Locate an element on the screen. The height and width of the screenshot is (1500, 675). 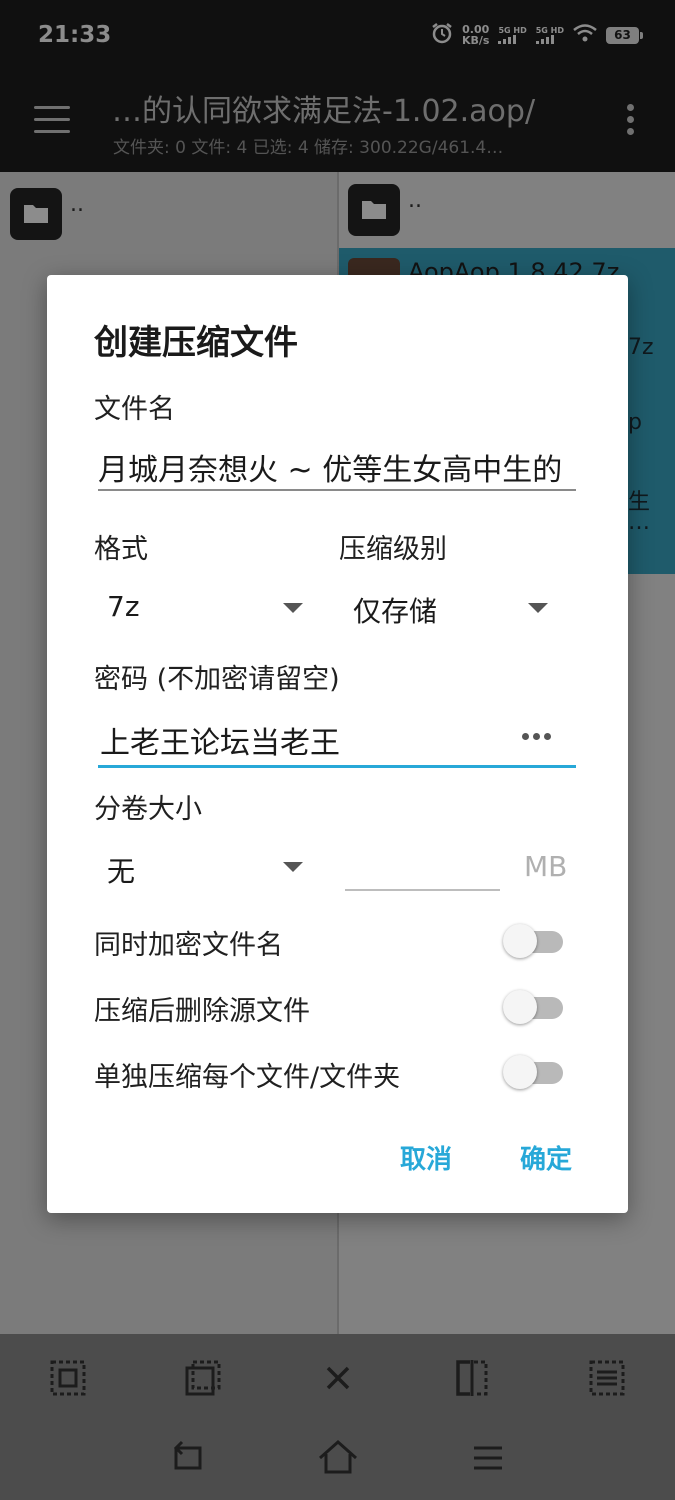
delete-source-switch is located at coordinates (533, 1006).